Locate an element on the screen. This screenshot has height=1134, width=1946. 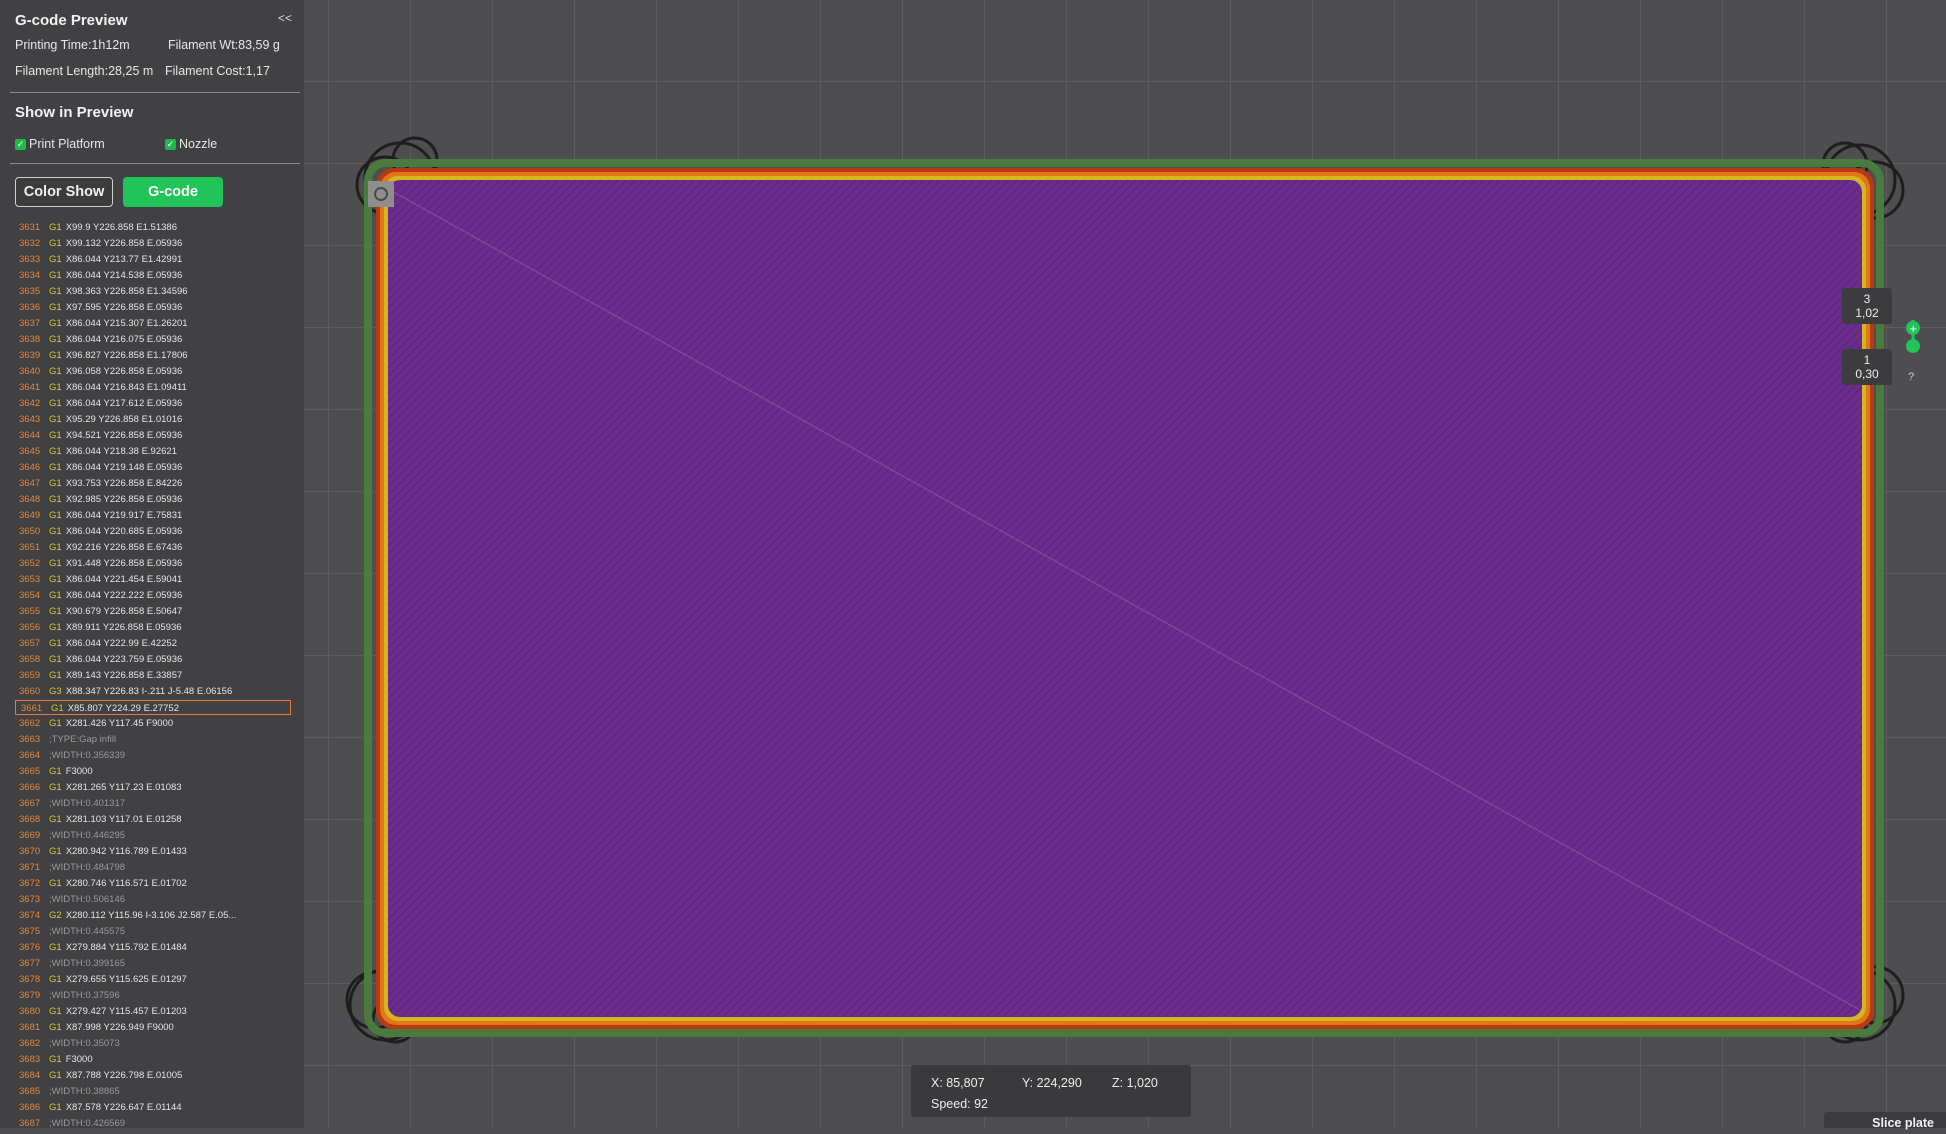
gcode-line: 3687 ;WIDTH:0.426569 is located at coordinates (152, 1123).